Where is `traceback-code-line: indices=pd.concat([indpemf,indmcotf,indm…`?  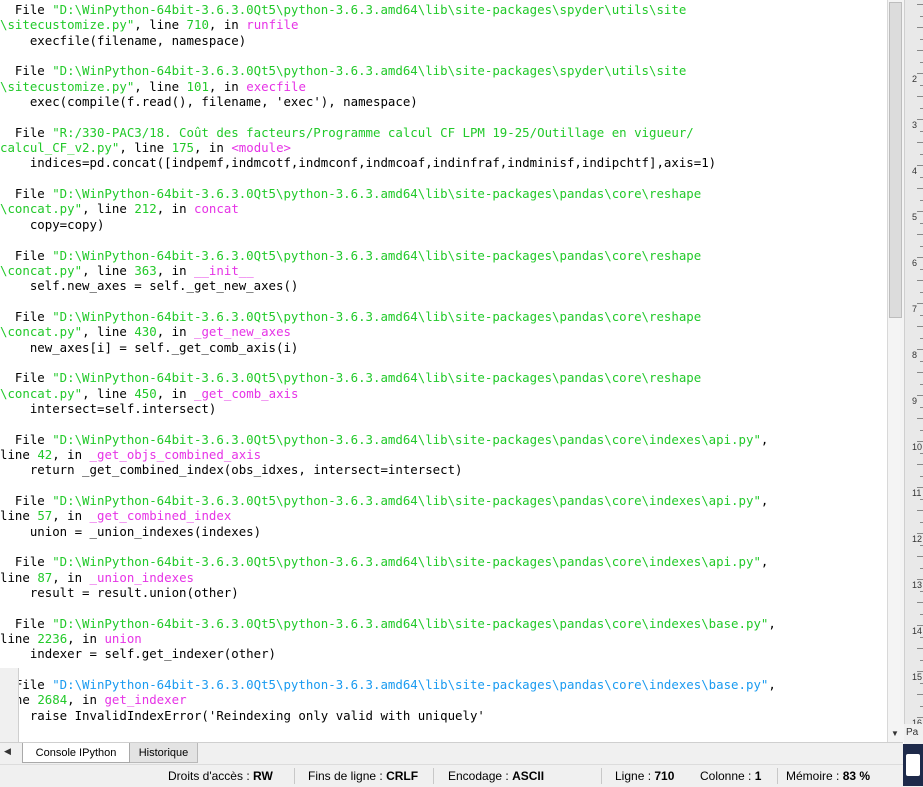 traceback-code-line: indices=pd.concat([indpemf,indmcotf,indm… is located at coordinates (373, 163).